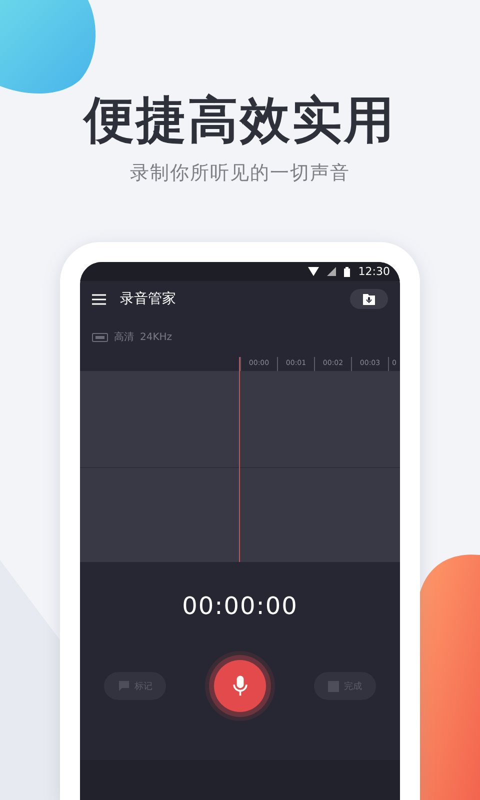 This screenshot has width=480, height=800. I want to click on folder-microphone-icon, so click(369, 299).